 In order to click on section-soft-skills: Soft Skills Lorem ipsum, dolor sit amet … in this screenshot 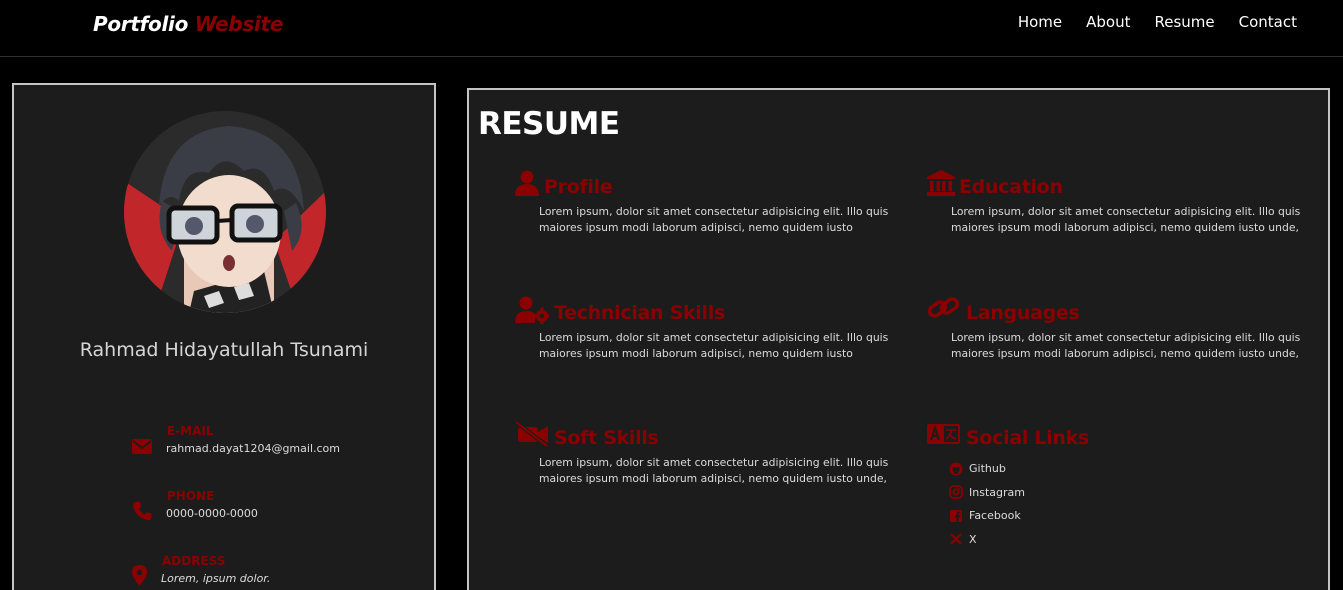, I will do `click(701, 454)`.